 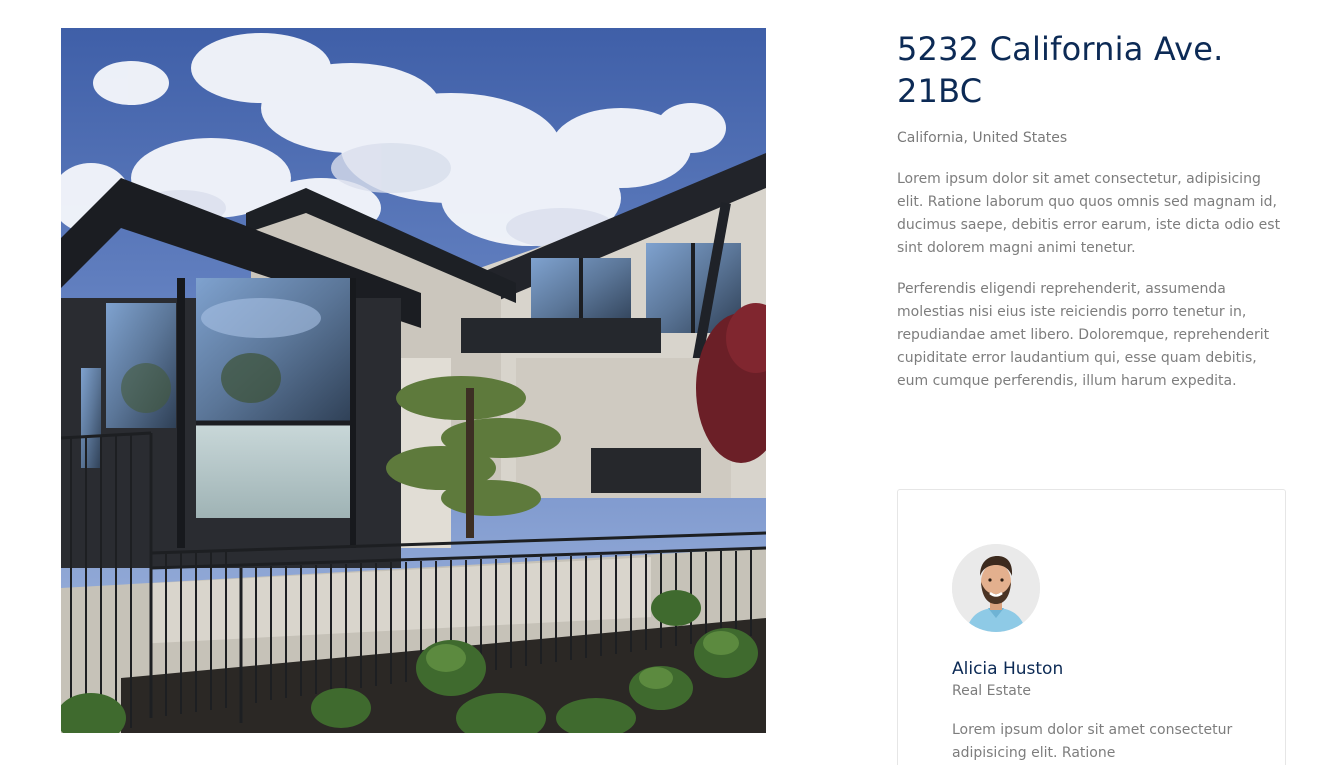 I want to click on agent-avatar-photo, so click(x=996, y=588).